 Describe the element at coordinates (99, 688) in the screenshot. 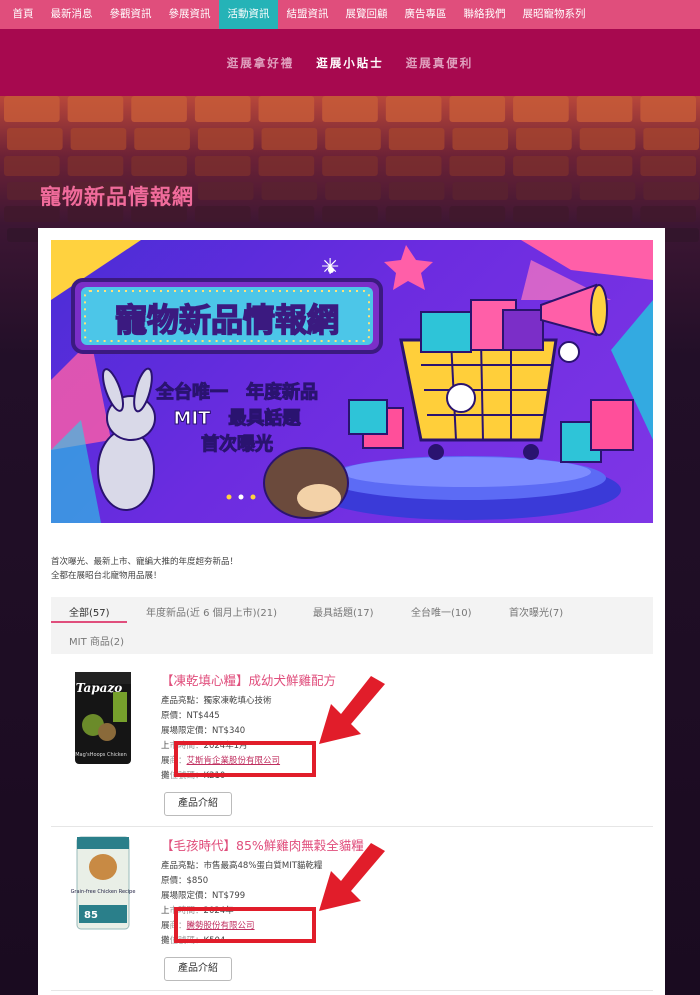

I see `product-1-package-brand: Tapazo` at that location.